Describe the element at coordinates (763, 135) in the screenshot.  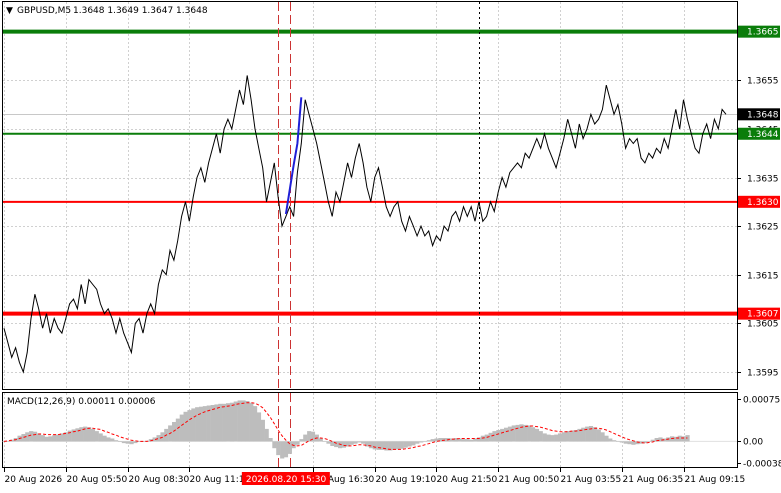
I see `level-price-label: 1.3644` at that location.